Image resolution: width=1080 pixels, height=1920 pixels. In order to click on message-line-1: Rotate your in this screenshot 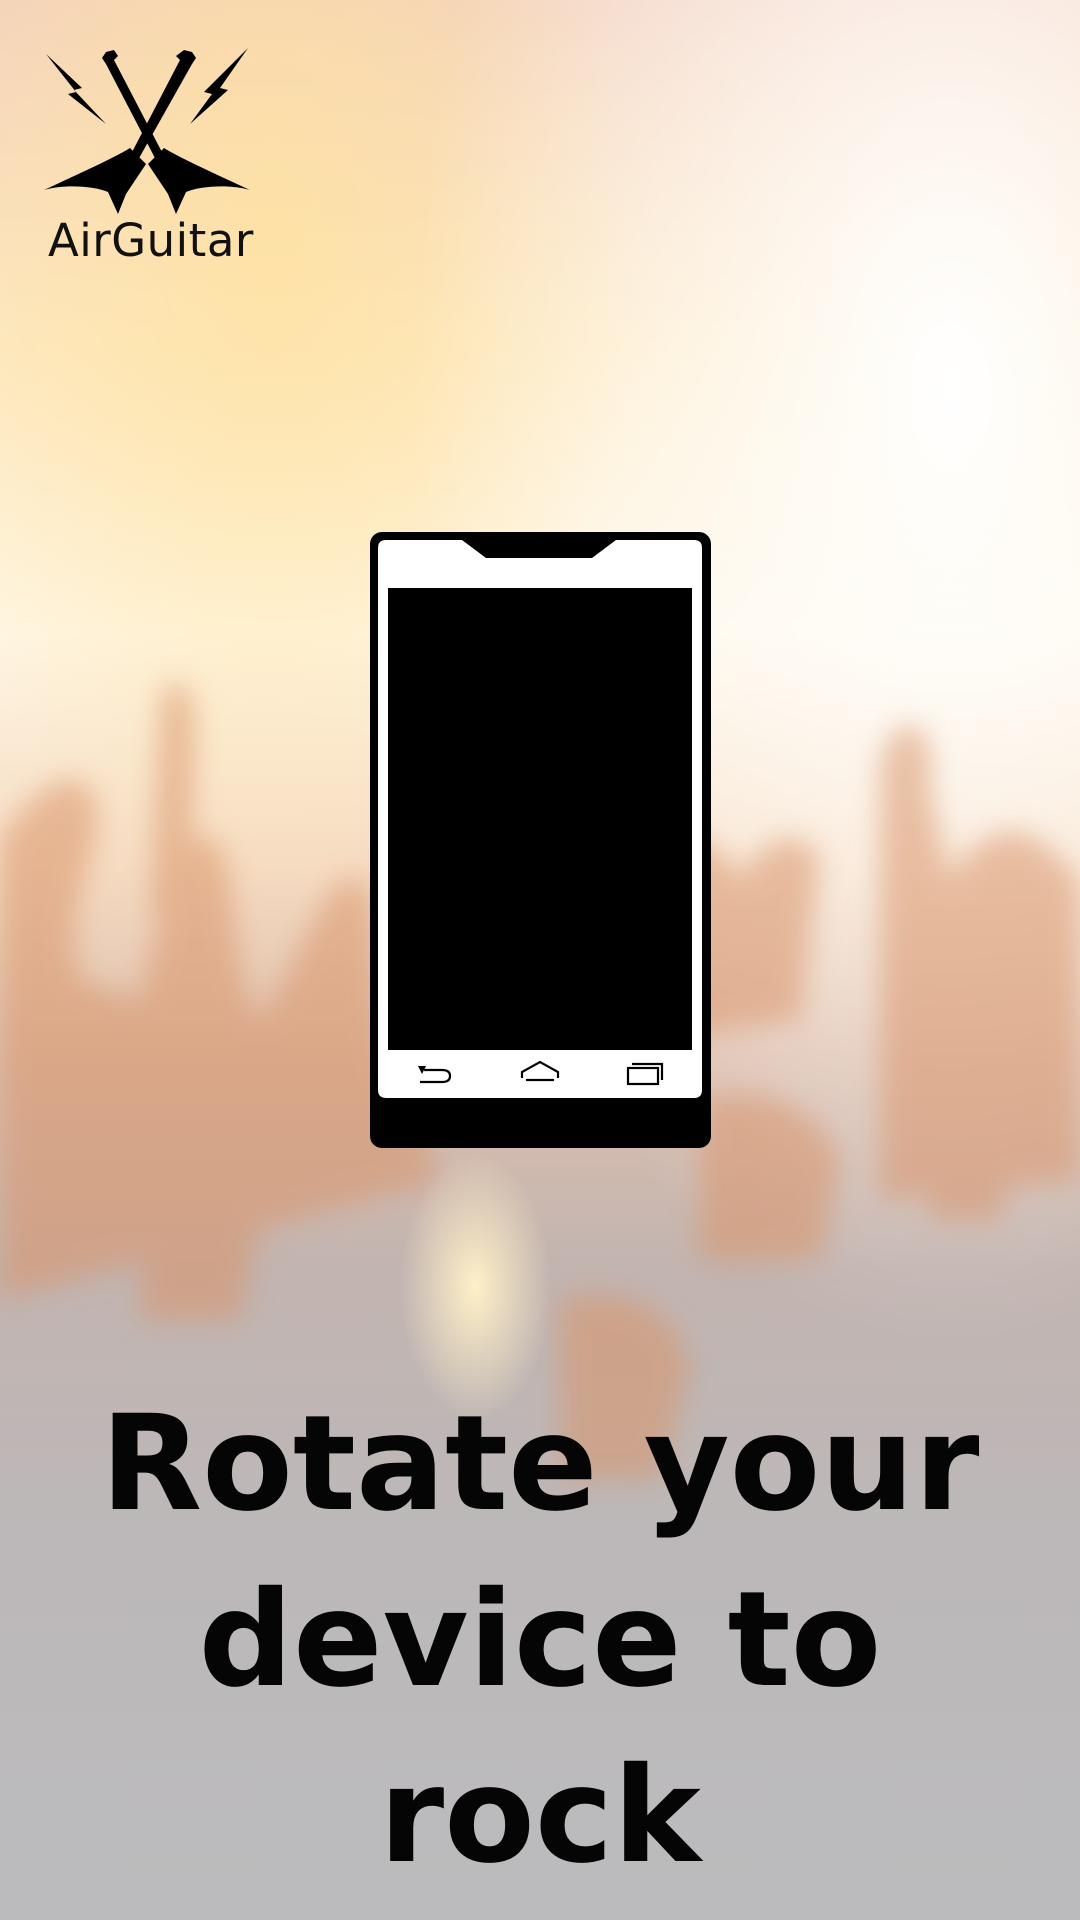, I will do `click(540, 1464)`.